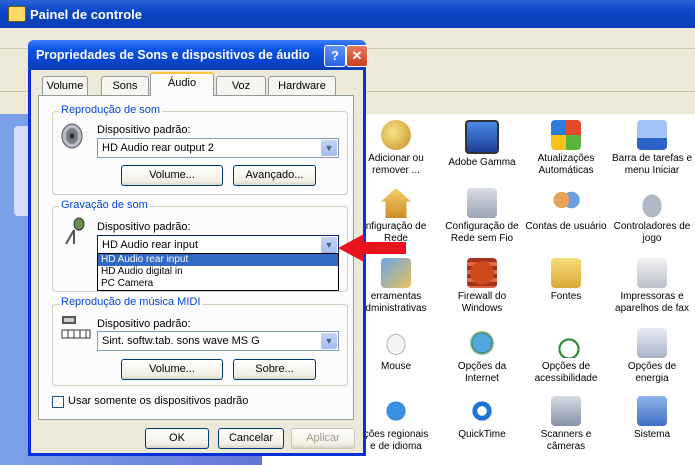 The width and height of the screenshot is (695, 465). Describe the element at coordinates (17, 14) in the screenshot. I see `control-panel-icon` at that location.